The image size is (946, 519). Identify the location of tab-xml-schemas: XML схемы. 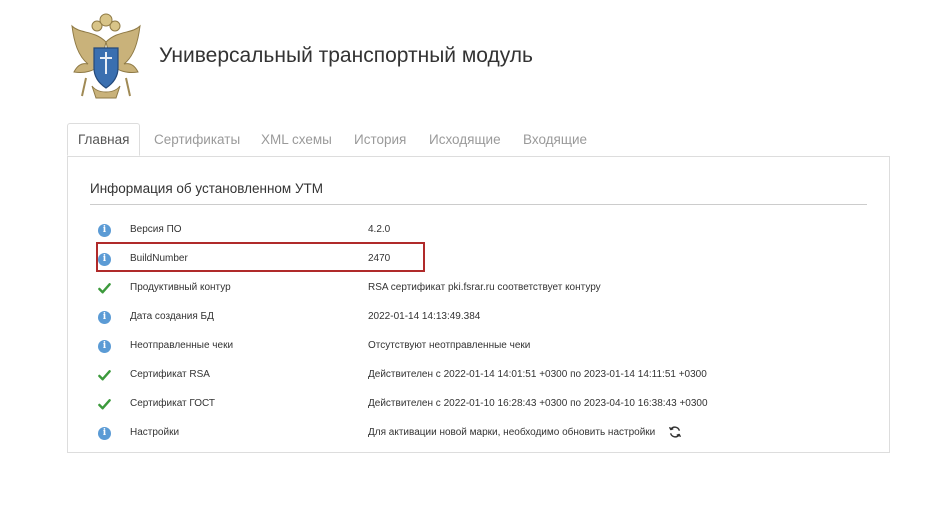
(296, 139).